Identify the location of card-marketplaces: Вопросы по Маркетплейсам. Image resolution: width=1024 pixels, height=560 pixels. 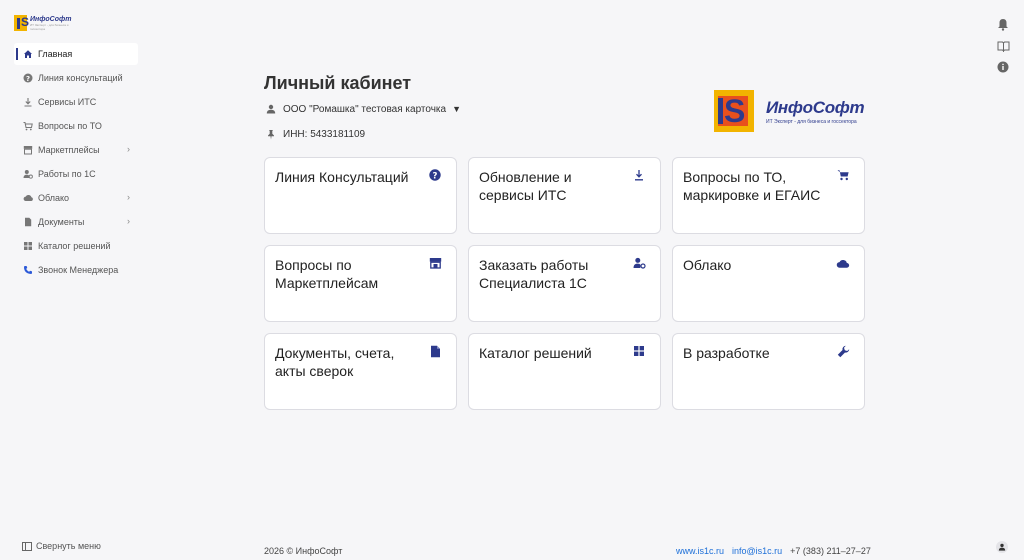
(360, 283).